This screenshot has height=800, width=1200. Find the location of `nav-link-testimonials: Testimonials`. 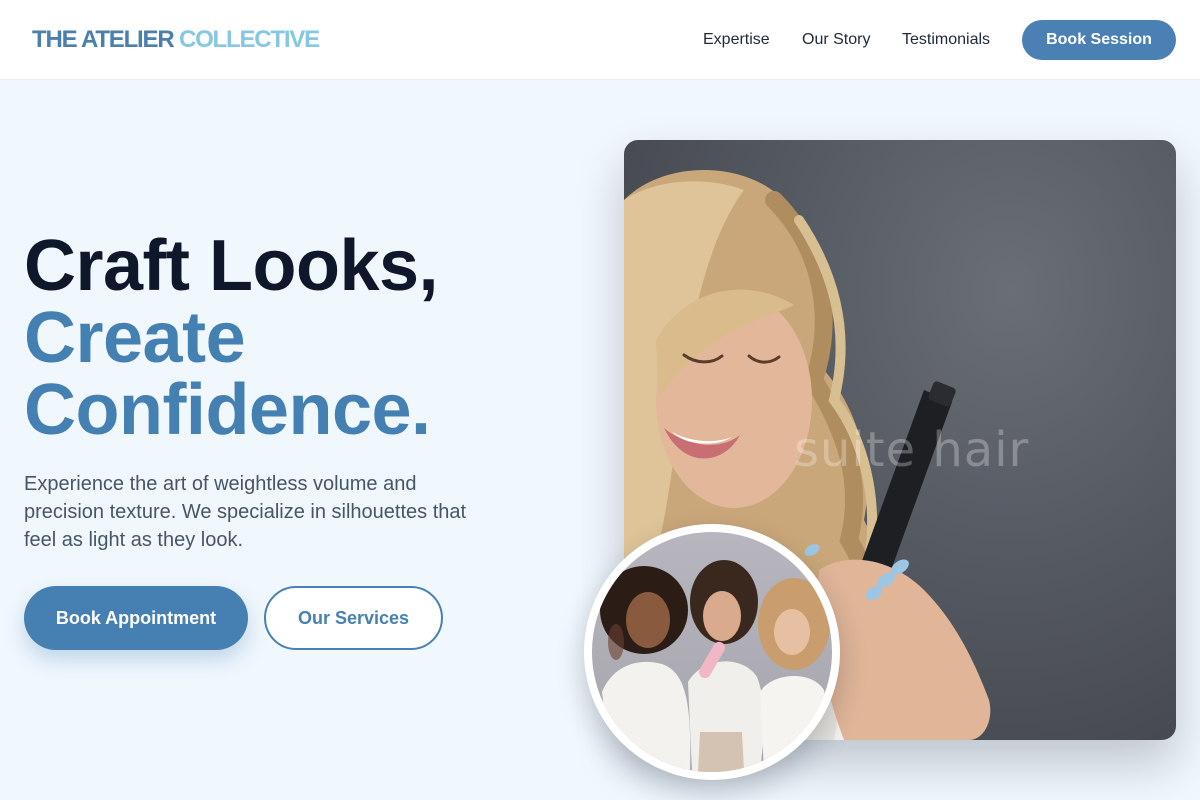

nav-link-testimonials: Testimonials is located at coordinates (946, 40).